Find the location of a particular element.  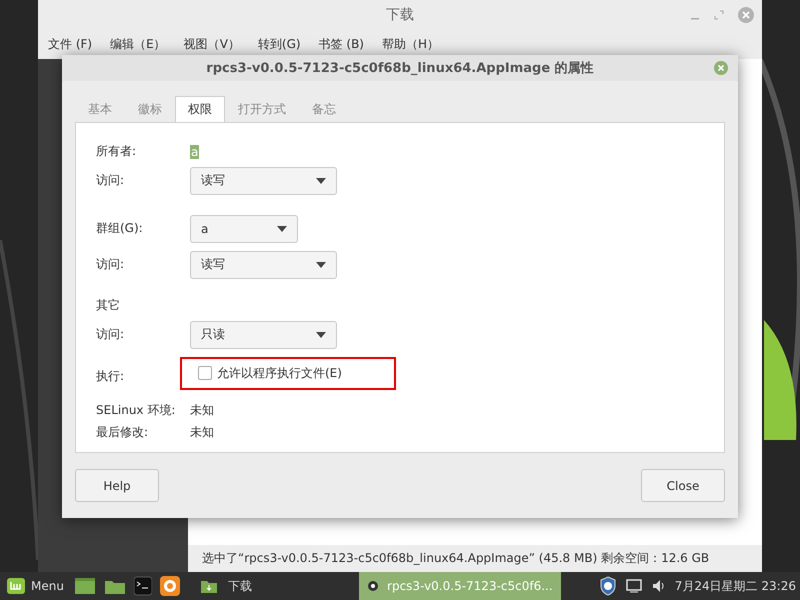

checkbox is located at coordinates (205, 373).